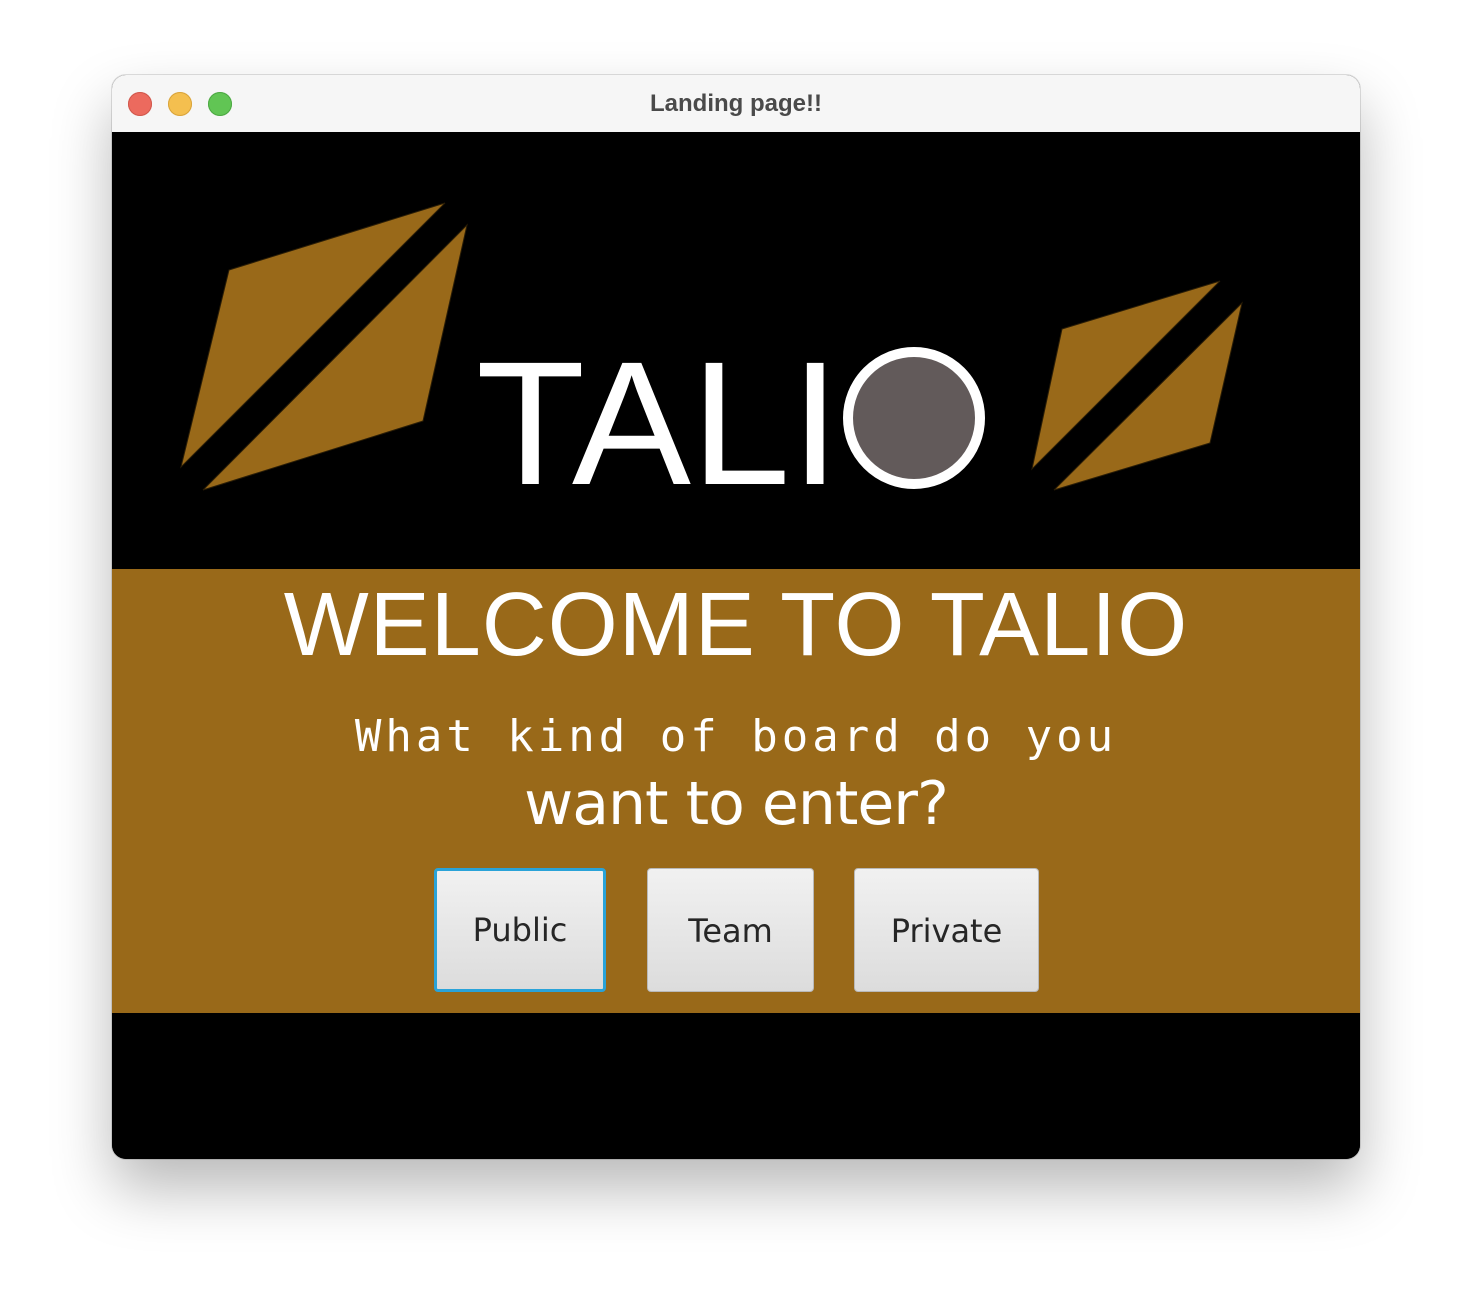  What do you see at coordinates (730, 930) in the screenshot?
I see `team-board-button: Team` at bounding box center [730, 930].